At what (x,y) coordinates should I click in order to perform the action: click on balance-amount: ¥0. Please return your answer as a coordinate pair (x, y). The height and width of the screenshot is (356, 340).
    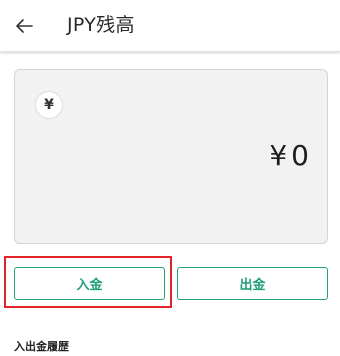
    Looking at the image, I should click on (291, 155).